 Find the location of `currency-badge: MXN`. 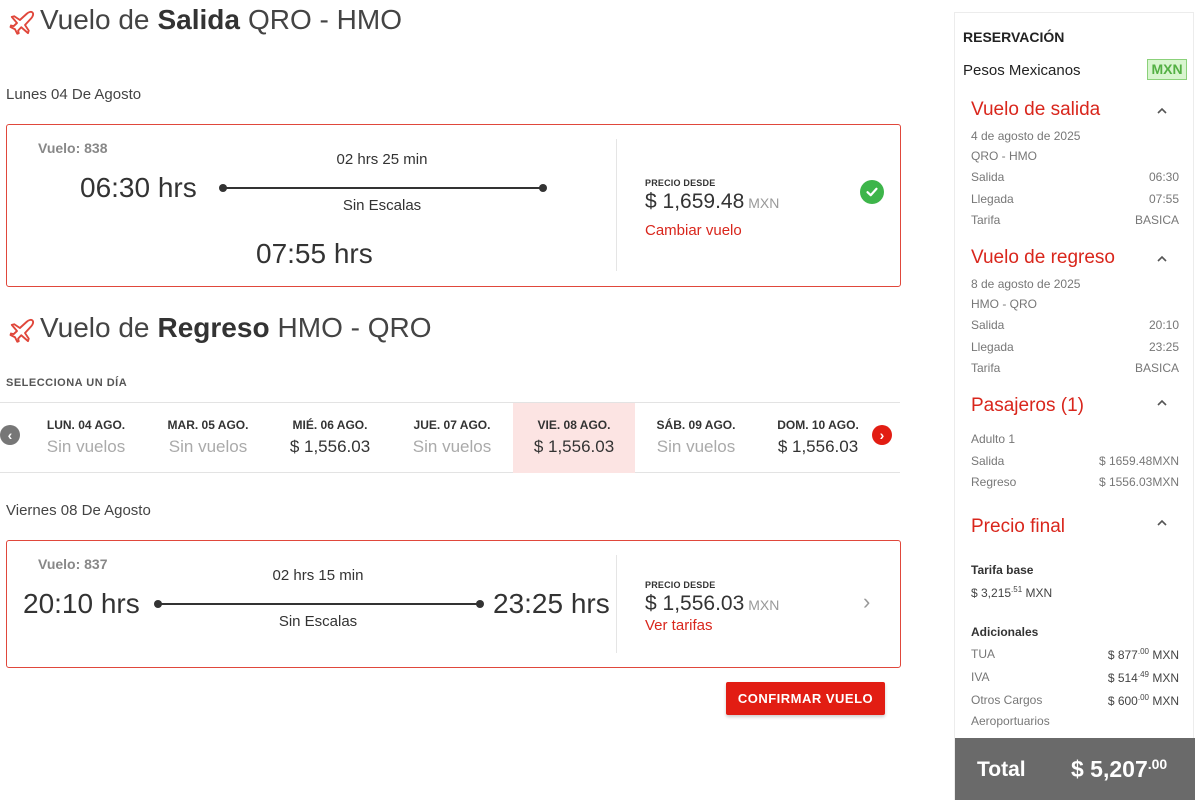

currency-badge: MXN is located at coordinates (1167, 69).